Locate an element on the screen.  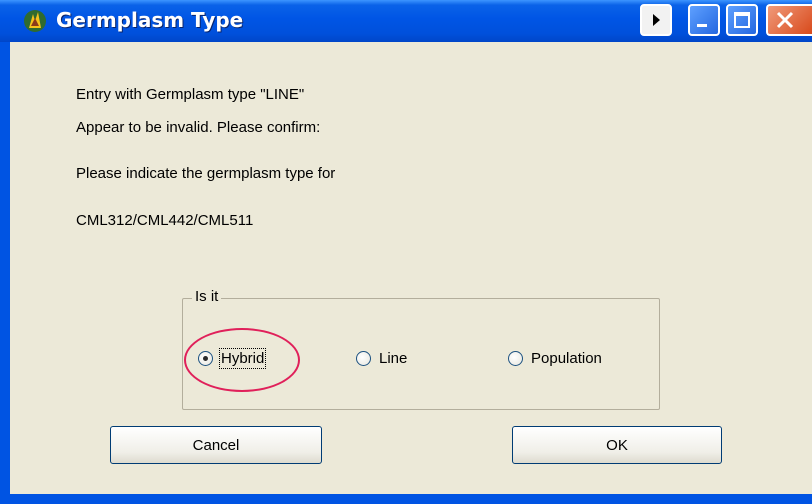
close-button is located at coordinates (789, 20).